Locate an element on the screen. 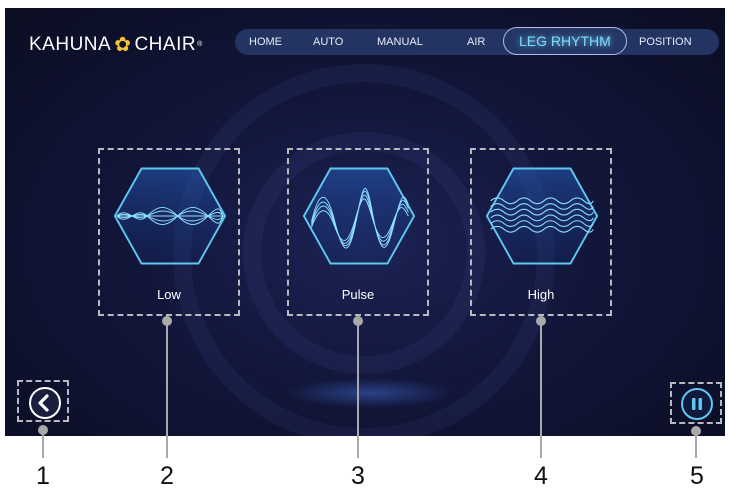 The height and width of the screenshot is (492, 730). callout-number-2: 2 is located at coordinates (167, 476).